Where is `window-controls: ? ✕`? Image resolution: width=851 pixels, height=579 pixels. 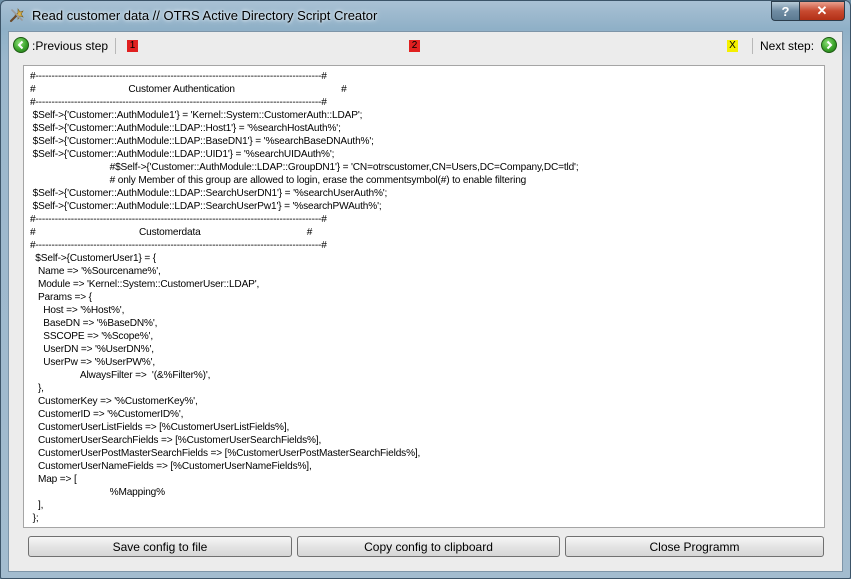
window-controls: ? ✕ is located at coordinates (808, 11).